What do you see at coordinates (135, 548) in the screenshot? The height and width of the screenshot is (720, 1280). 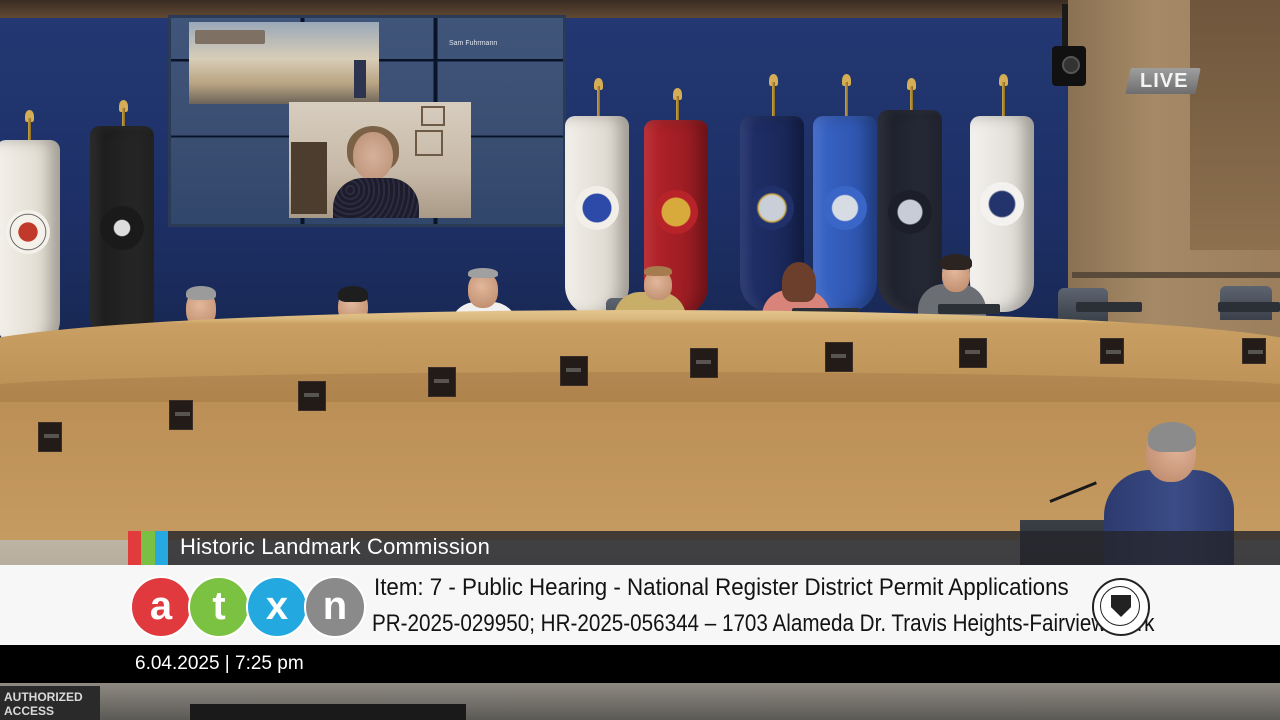 I see `accent-bar-red` at bounding box center [135, 548].